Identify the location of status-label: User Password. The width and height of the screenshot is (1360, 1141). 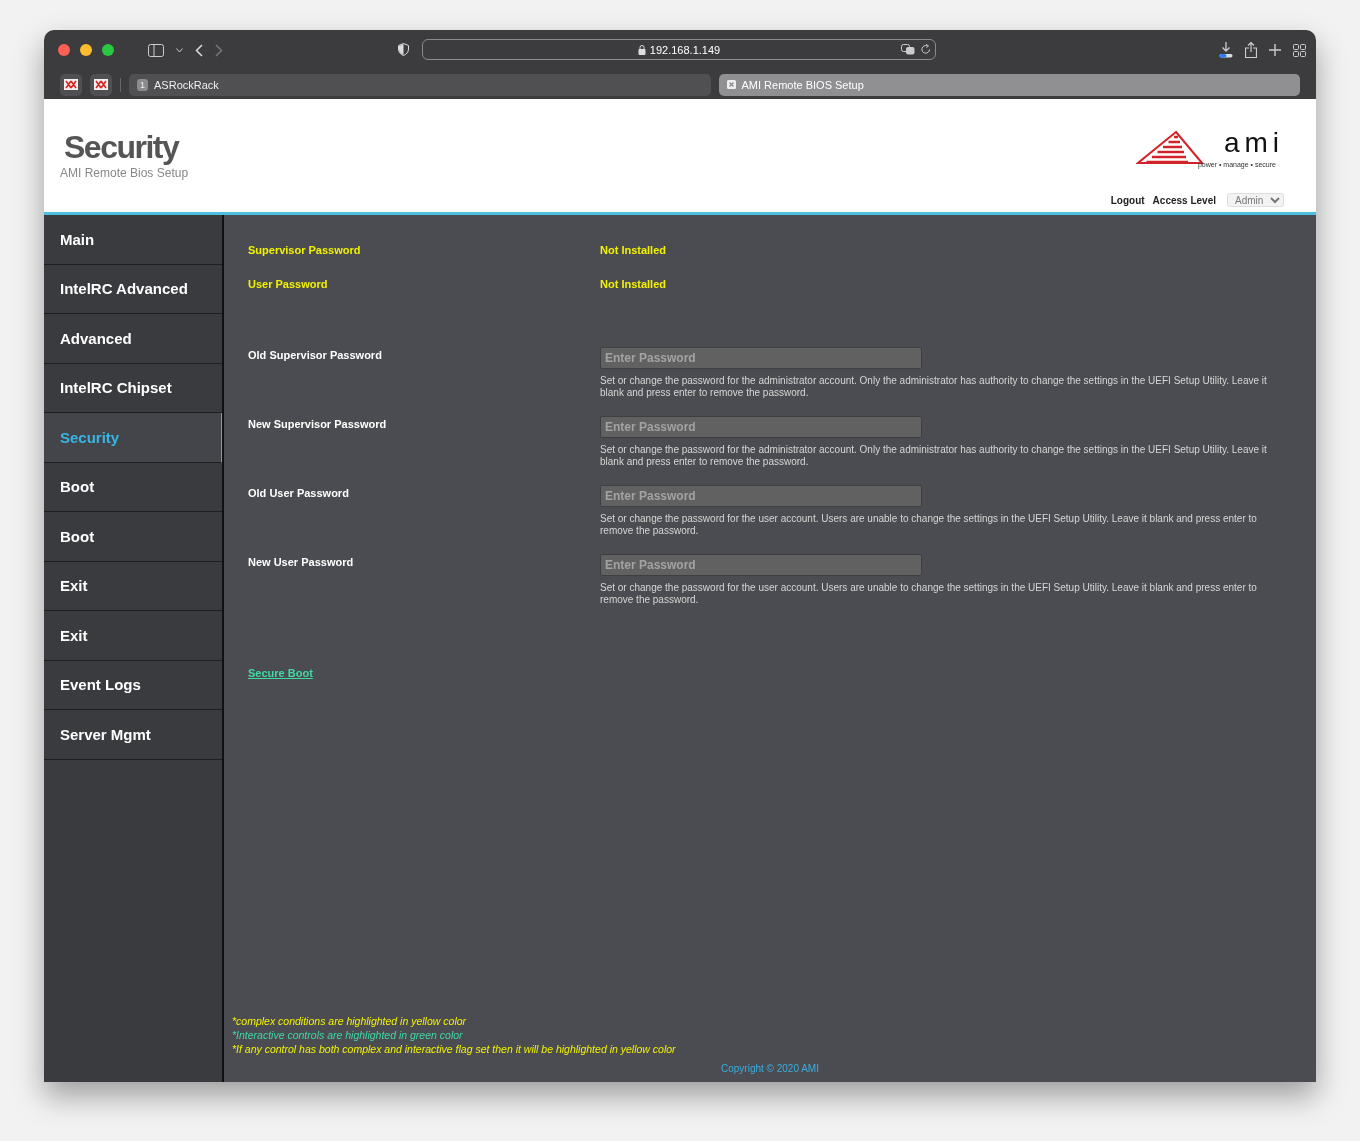
(288, 284).